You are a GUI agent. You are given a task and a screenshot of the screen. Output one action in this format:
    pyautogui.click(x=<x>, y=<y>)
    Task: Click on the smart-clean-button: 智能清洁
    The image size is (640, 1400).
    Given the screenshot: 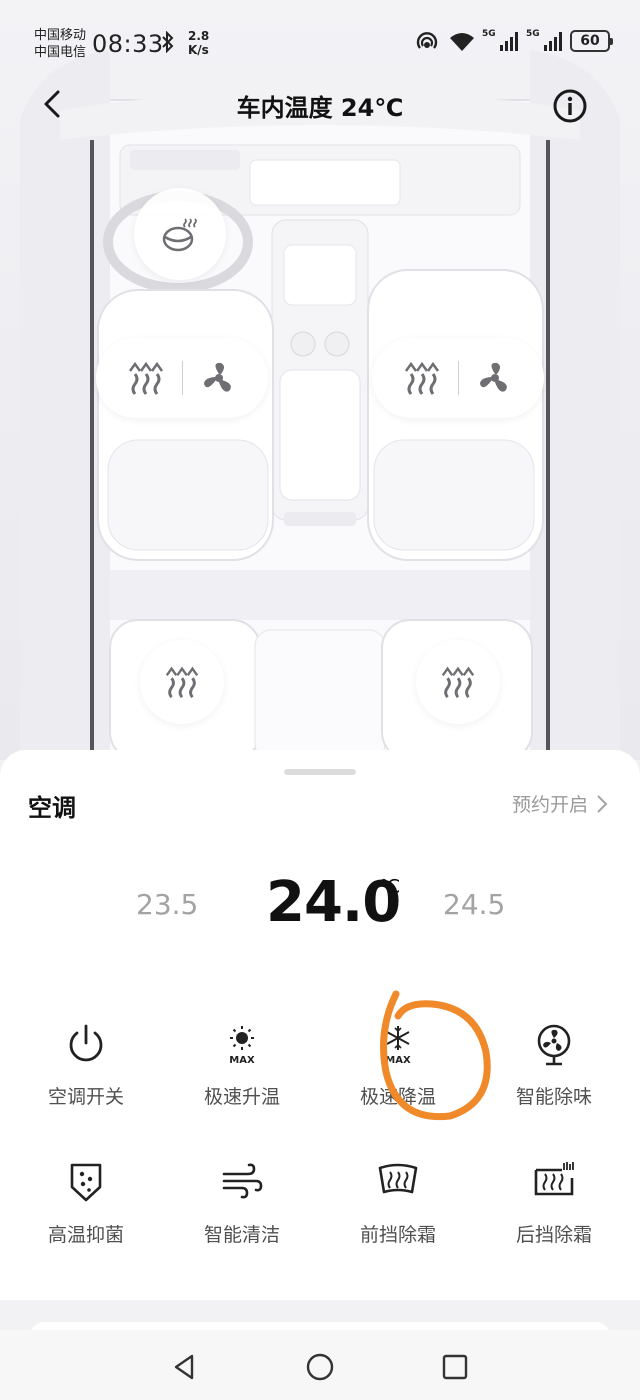 What is the action you would take?
    pyautogui.click(x=242, y=1187)
    